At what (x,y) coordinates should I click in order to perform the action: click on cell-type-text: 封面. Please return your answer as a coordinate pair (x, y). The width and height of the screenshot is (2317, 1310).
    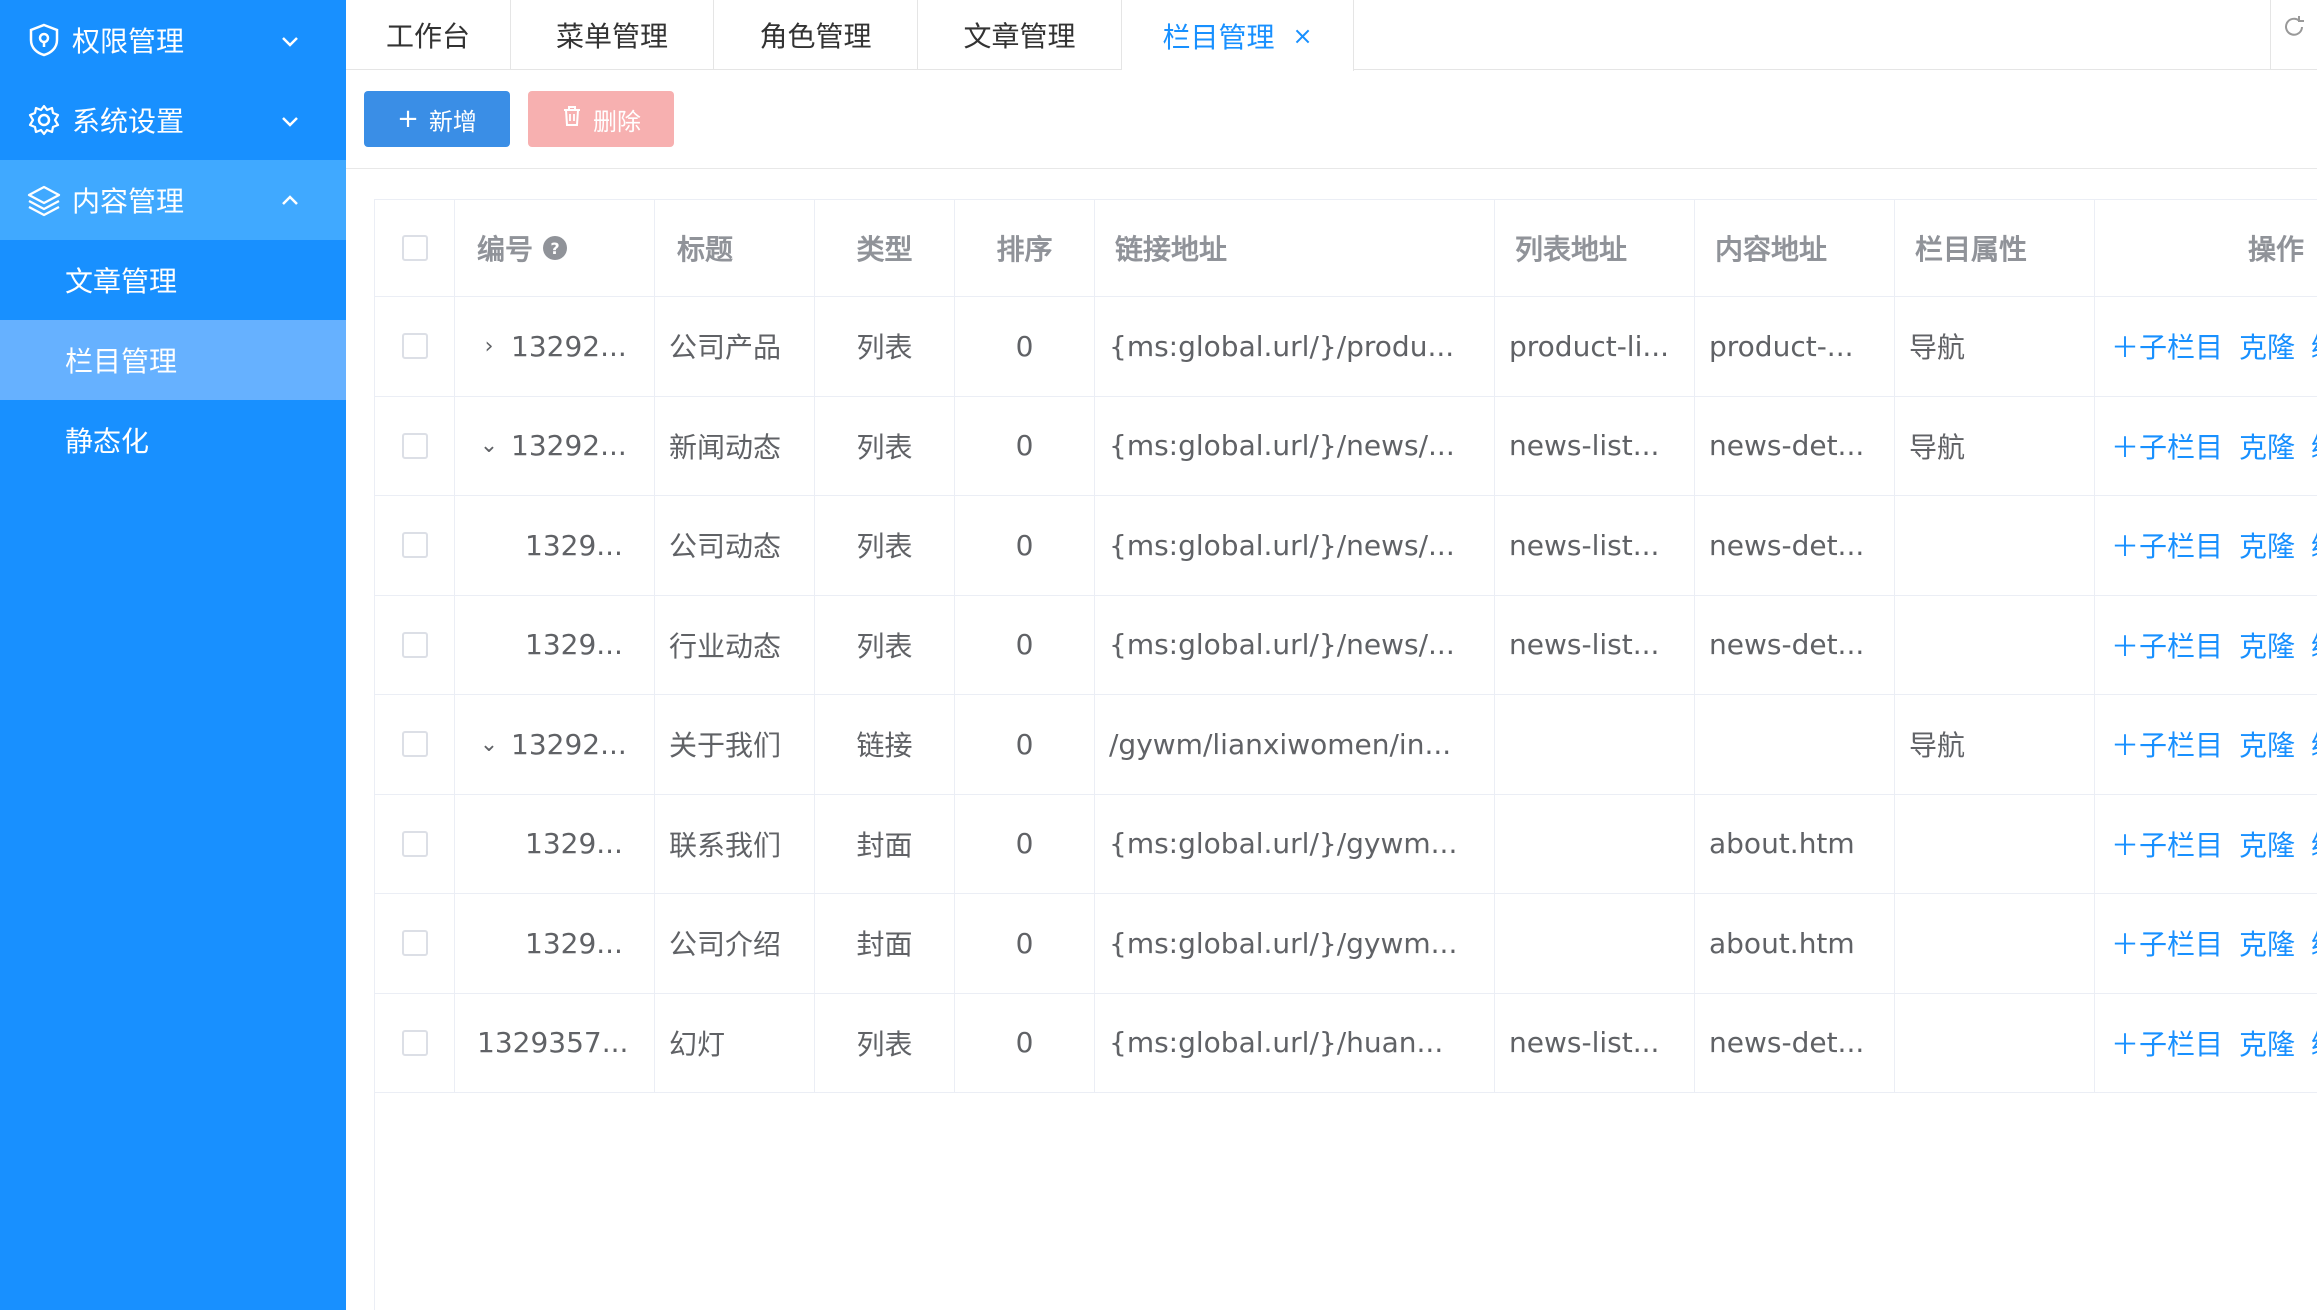
    Looking at the image, I should click on (884, 845).